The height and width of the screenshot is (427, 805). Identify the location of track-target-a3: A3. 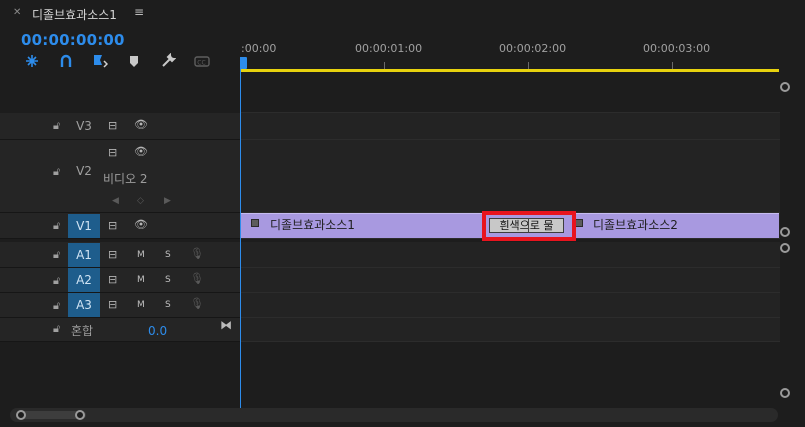
(84, 305).